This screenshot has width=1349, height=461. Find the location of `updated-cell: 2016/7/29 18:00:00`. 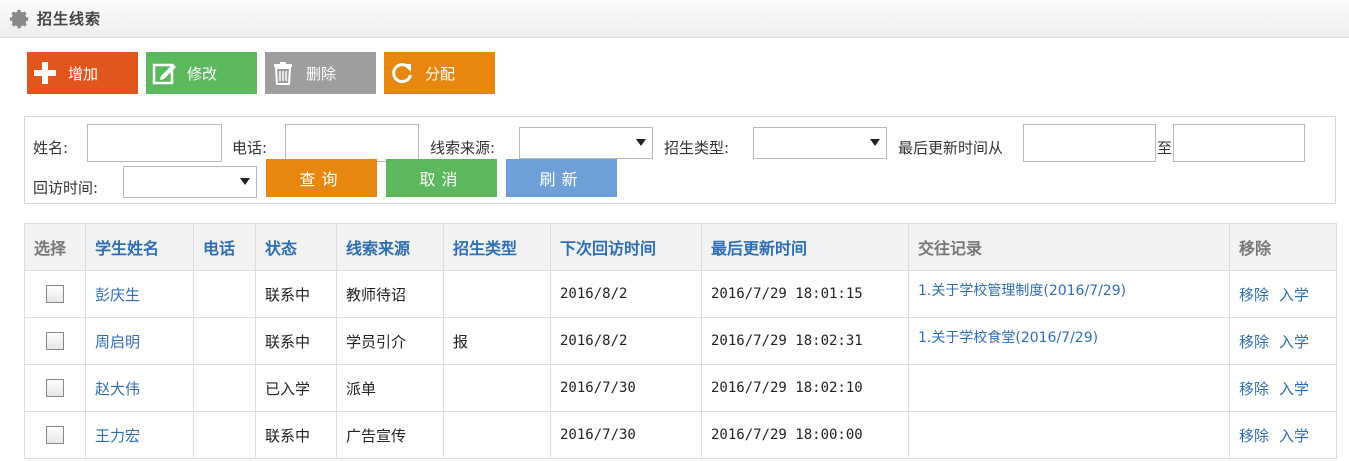

updated-cell: 2016/7/29 18:00:00 is located at coordinates (805, 435).